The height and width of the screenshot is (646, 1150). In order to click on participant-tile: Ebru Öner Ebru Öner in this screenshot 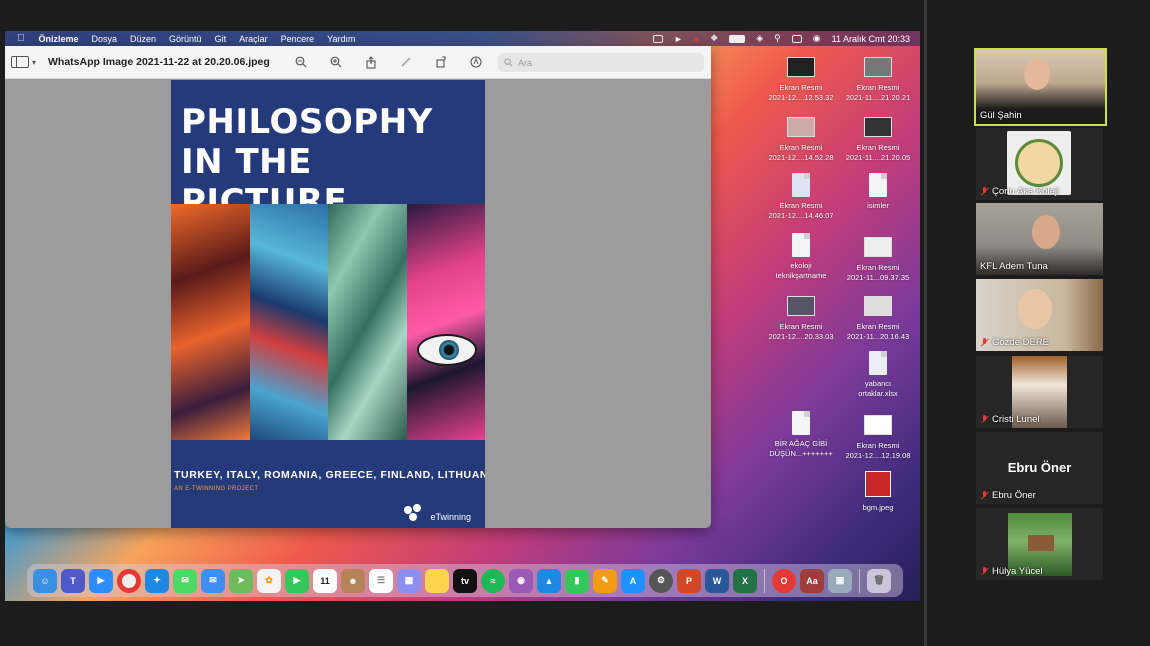, I will do `click(1039, 468)`.